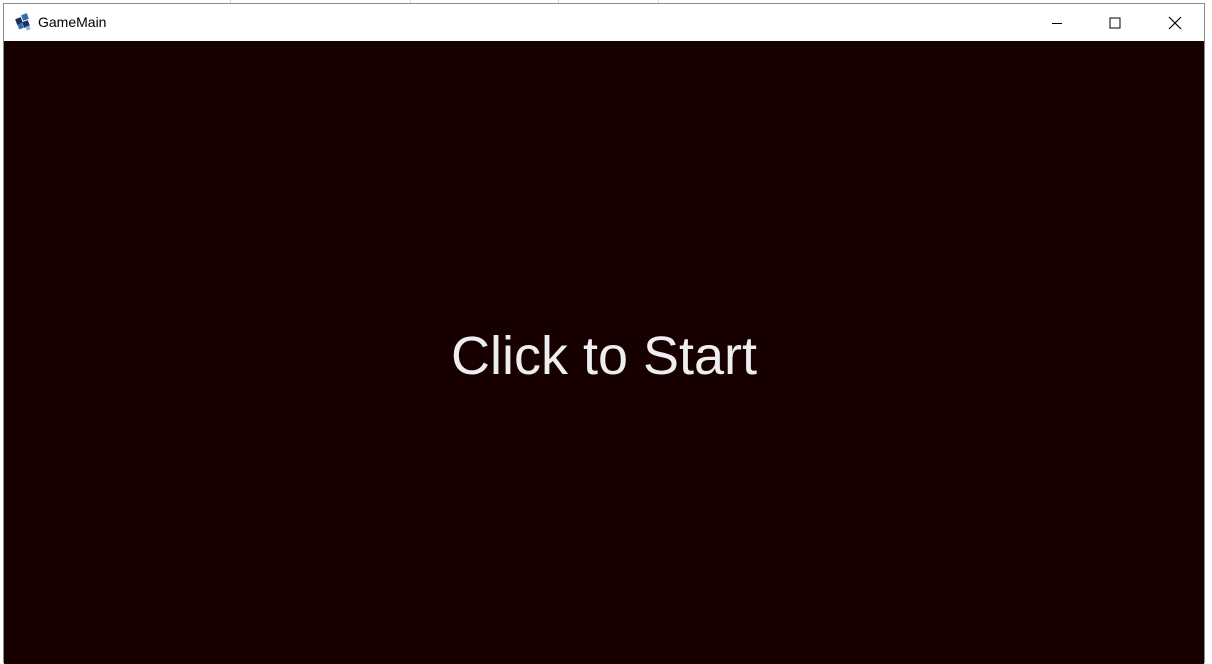 This screenshot has height=664, width=1212. I want to click on close-icon, so click(1175, 23).